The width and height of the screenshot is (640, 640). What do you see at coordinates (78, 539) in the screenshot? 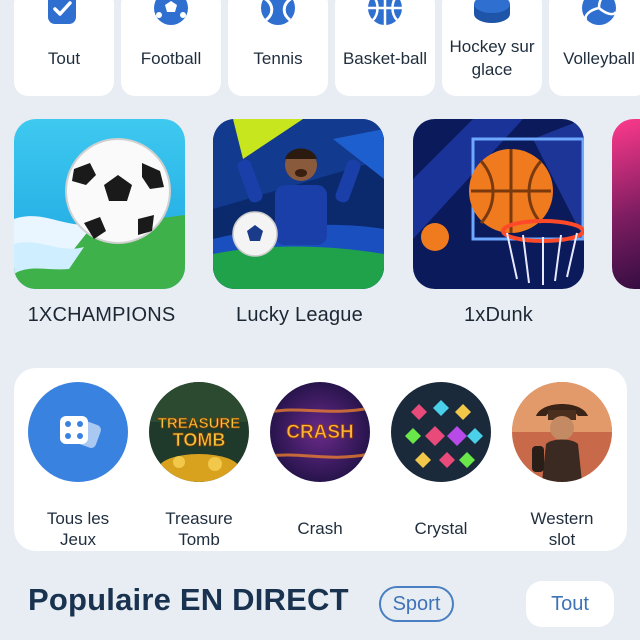
I see `casino-label-line2: Jeux` at bounding box center [78, 539].